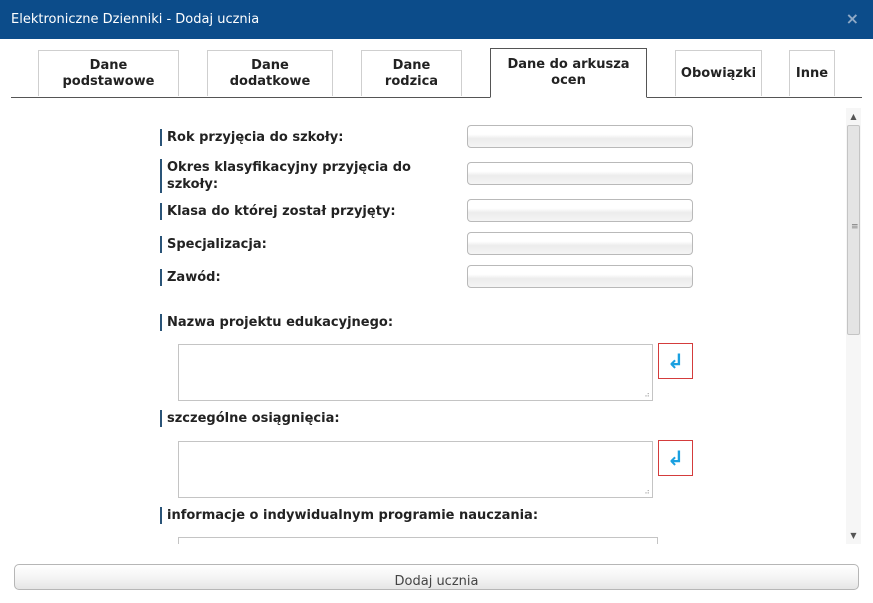 Image resolution: width=873 pixels, height=603 pixels. I want to click on tab-dane-podstawowe: Dane podstawowe, so click(108, 73).